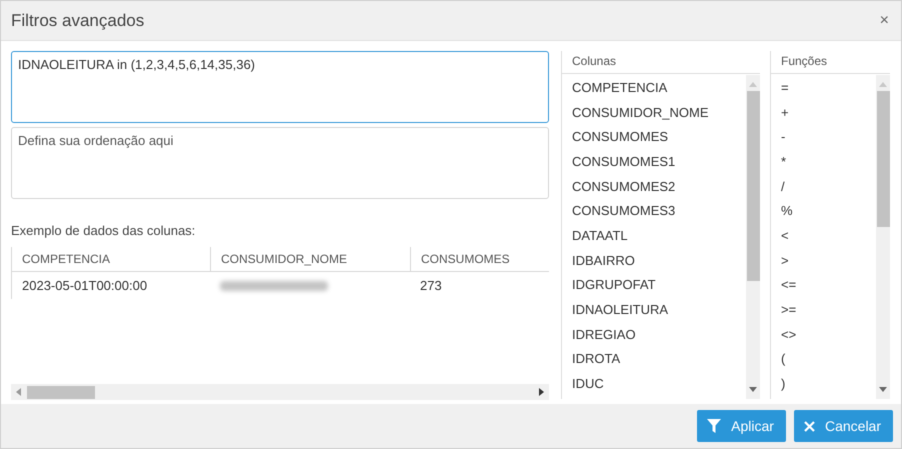  Describe the element at coordinates (661, 62) in the screenshot. I see `list-header: Colunas` at that location.